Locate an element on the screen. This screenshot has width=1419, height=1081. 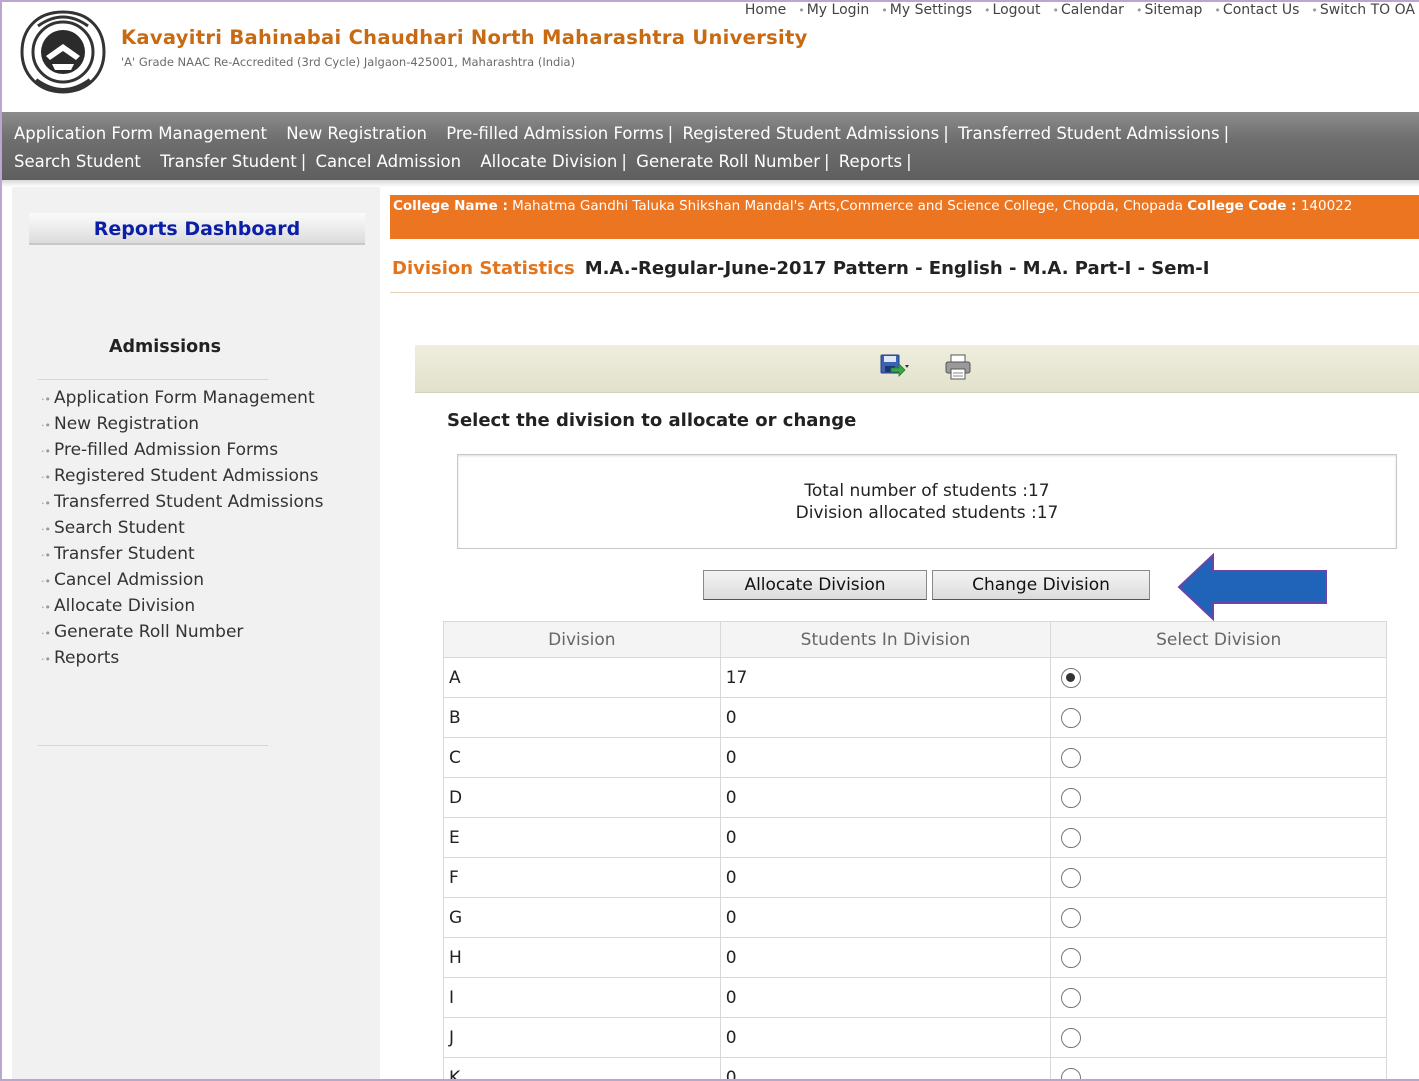
sidebar-item-search-student: ·• Search Student is located at coordinates (186, 529).